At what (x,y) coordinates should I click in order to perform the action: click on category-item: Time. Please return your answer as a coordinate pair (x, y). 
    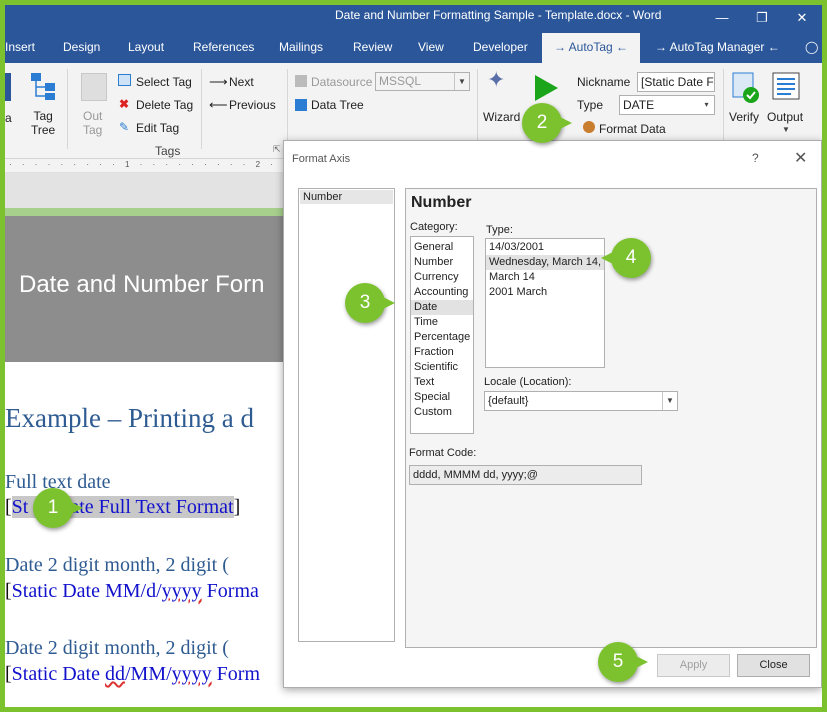
    Looking at the image, I should click on (442, 322).